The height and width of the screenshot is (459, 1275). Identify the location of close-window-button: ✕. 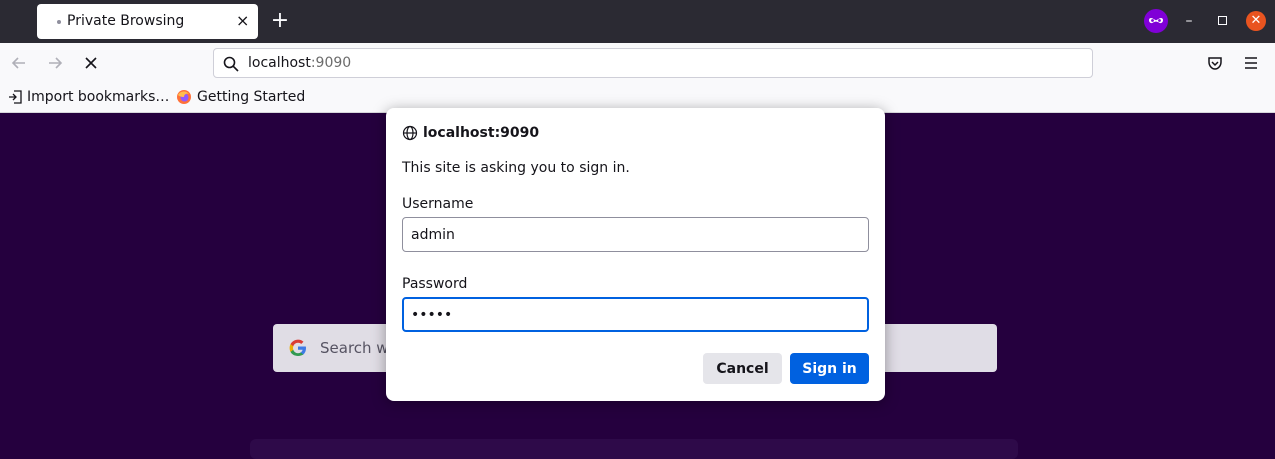
(1256, 21).